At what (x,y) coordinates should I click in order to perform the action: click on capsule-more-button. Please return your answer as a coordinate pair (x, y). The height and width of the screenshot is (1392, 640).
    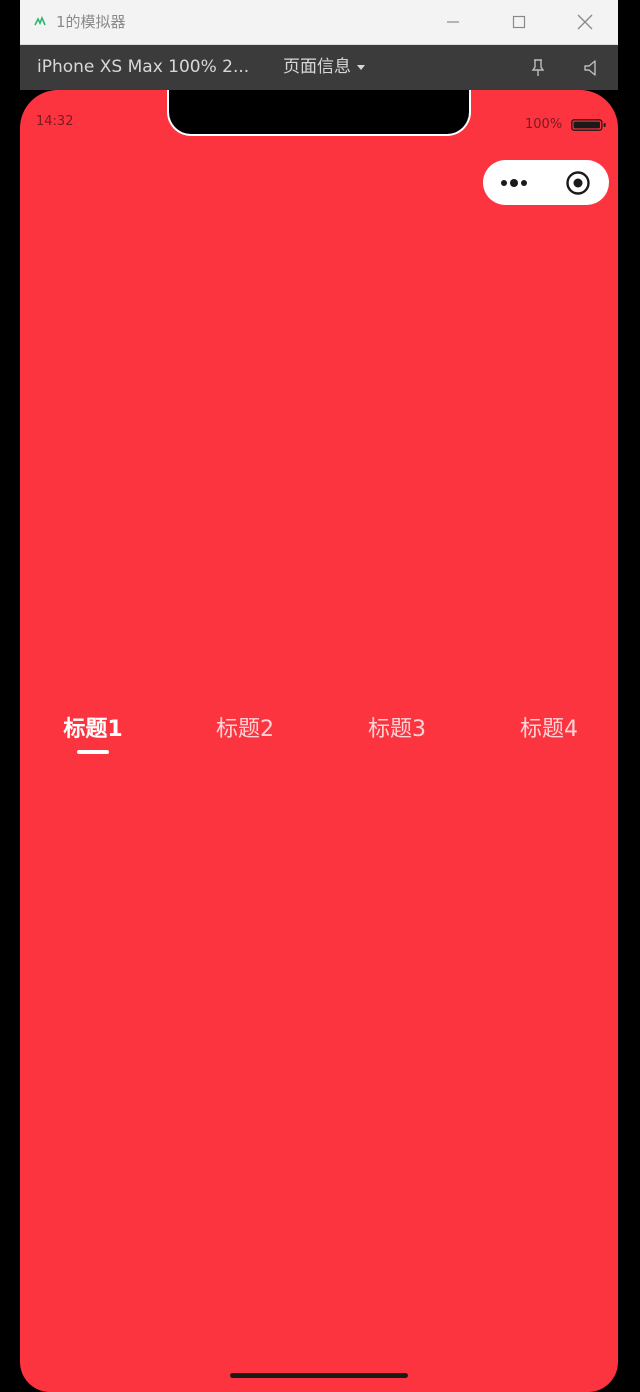
    Looking at the image, I should click on (514, 182).